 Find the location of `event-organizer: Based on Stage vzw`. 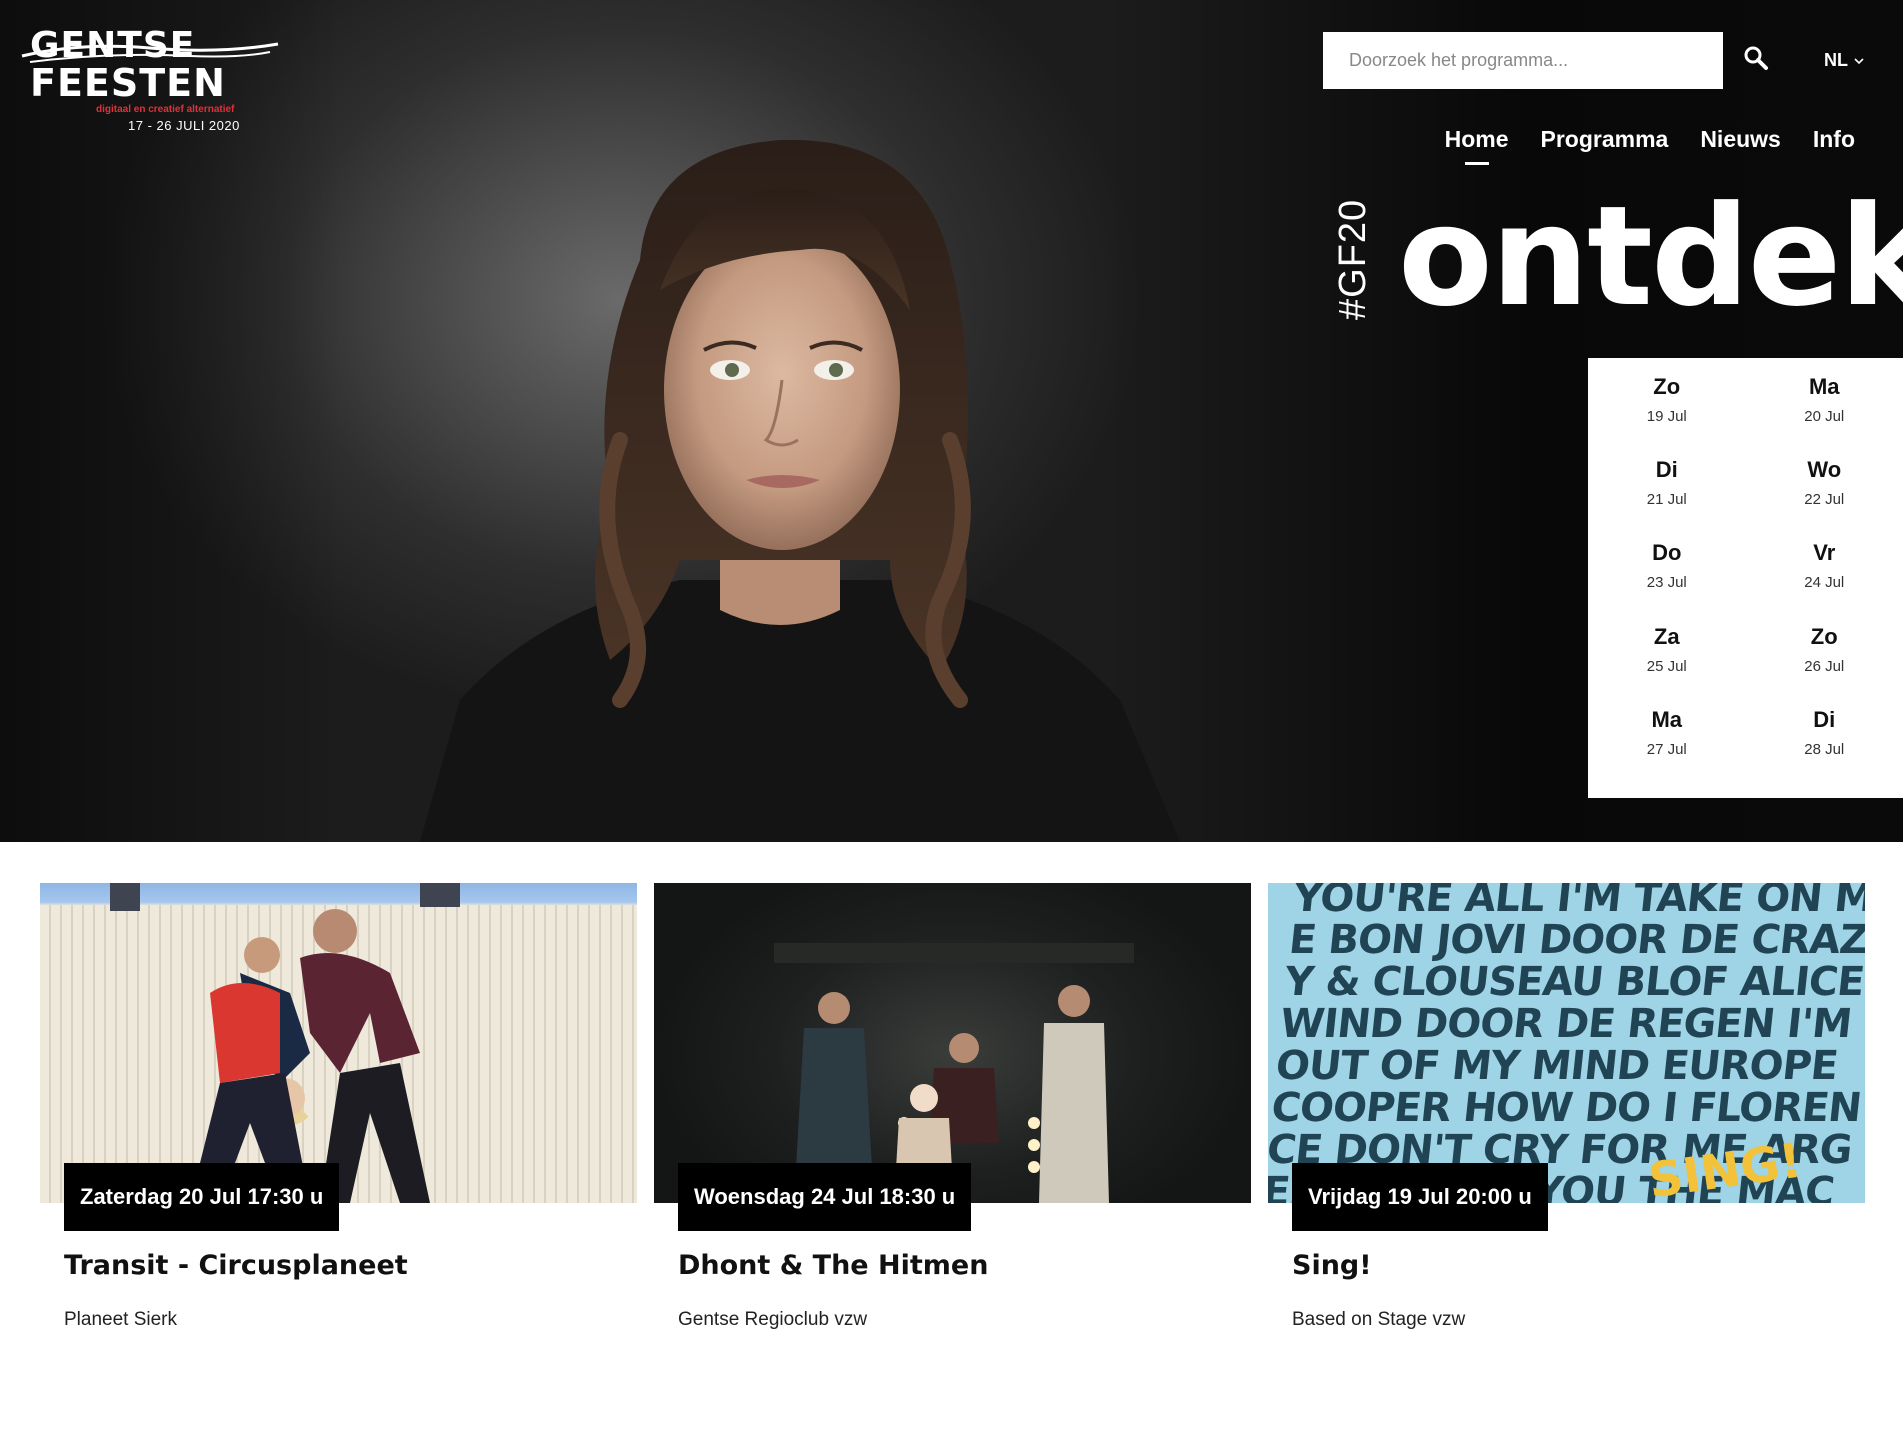

event-organizer: Based on Stage vzw is located at coordinates (1379, 1319).